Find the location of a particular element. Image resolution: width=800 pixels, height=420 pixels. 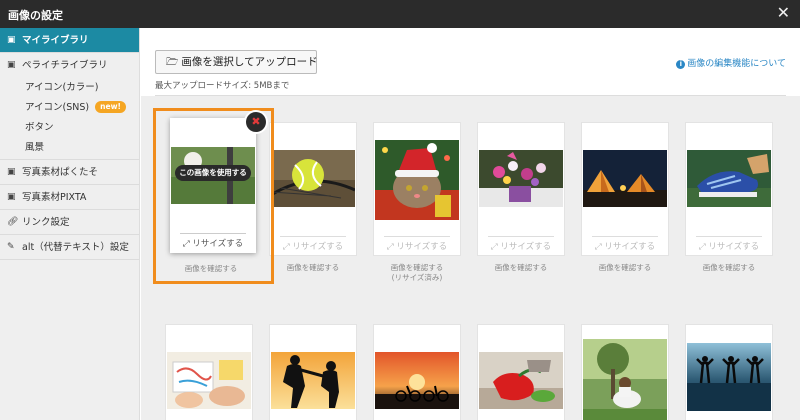

dialog-titlebar: 画像の設定 ✕ is located at coordinates (400, 14).